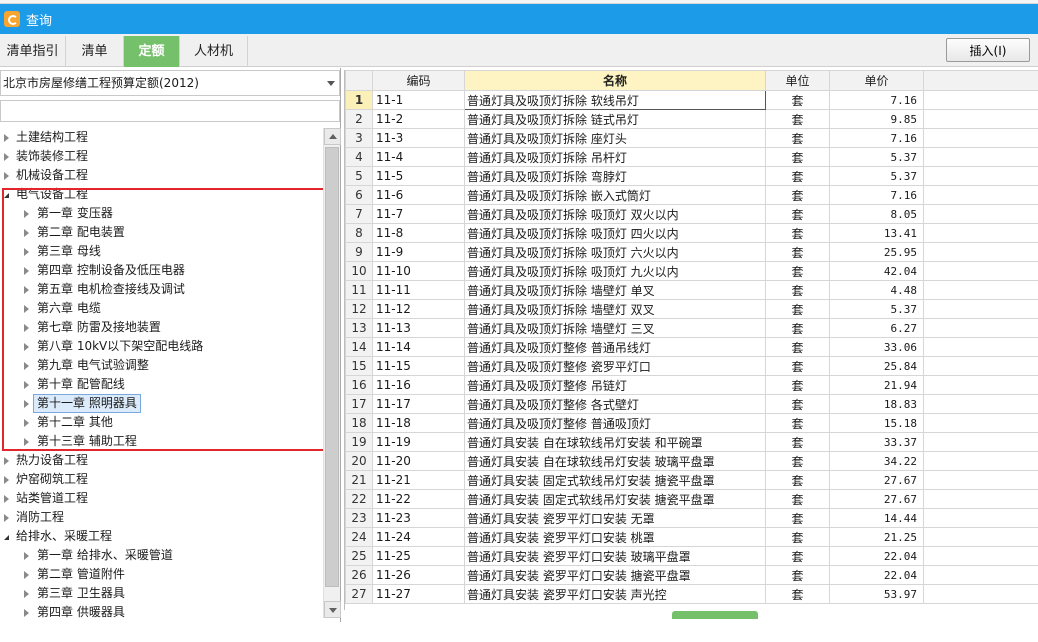 This screenshot has height=642, width=1038. What do you see at coordinates (161, 232) in the screenshot?
I see `tree-child-node: 第二章 配电装置` at bounding box center [161, 232].